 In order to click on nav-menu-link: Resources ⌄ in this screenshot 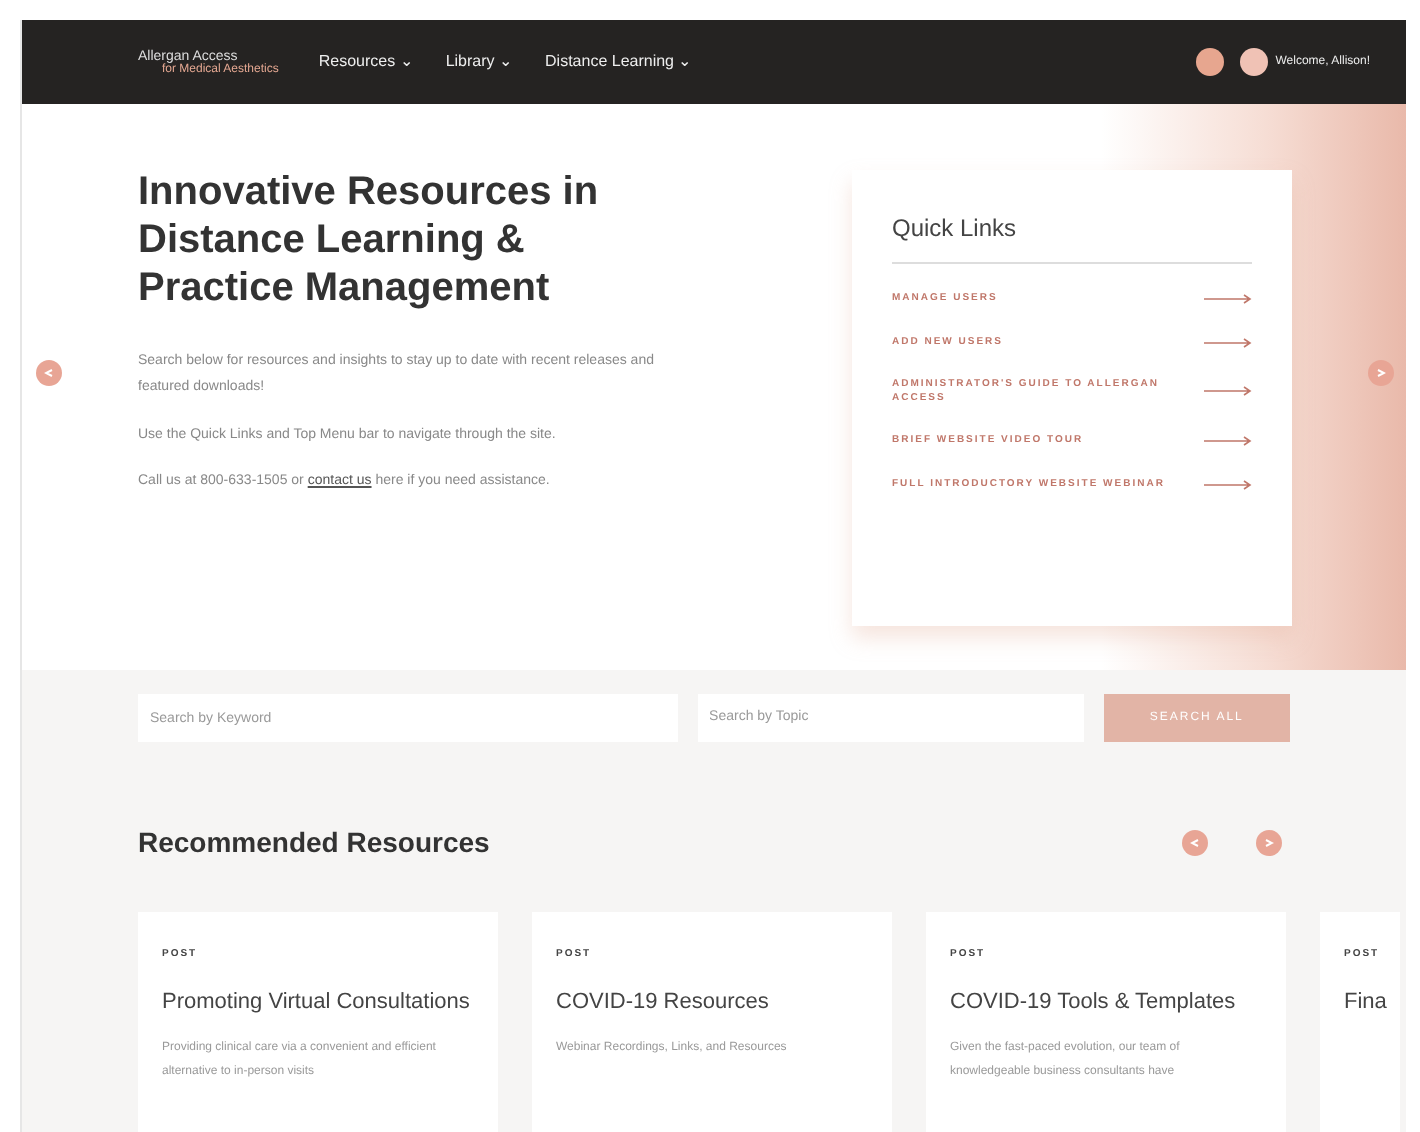, I will do `click(366, 62)`.